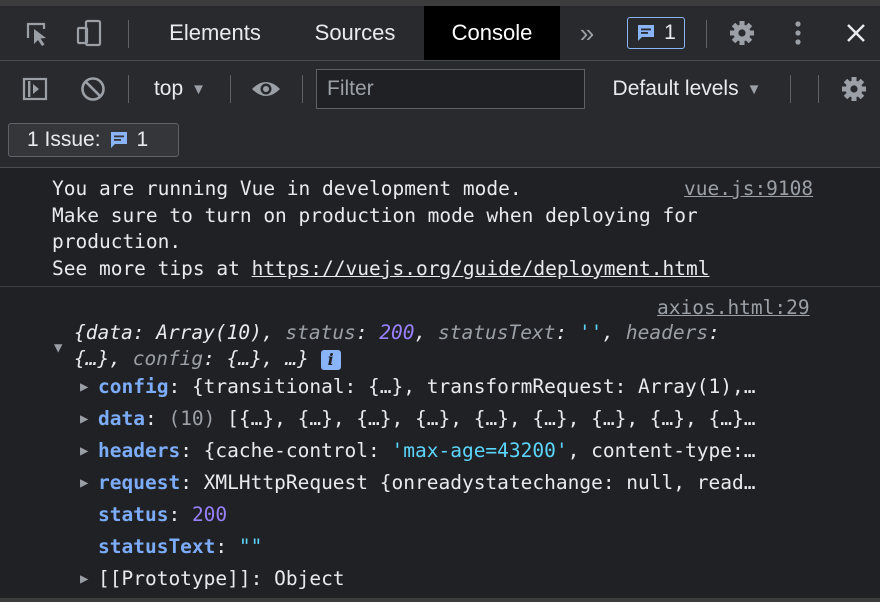 The height and width of the screenshot is (602, 880). What do you see at coordinates (168, 88) in the screenshot?
I see `context-selector-label: top` at bounding box center [168, 88].